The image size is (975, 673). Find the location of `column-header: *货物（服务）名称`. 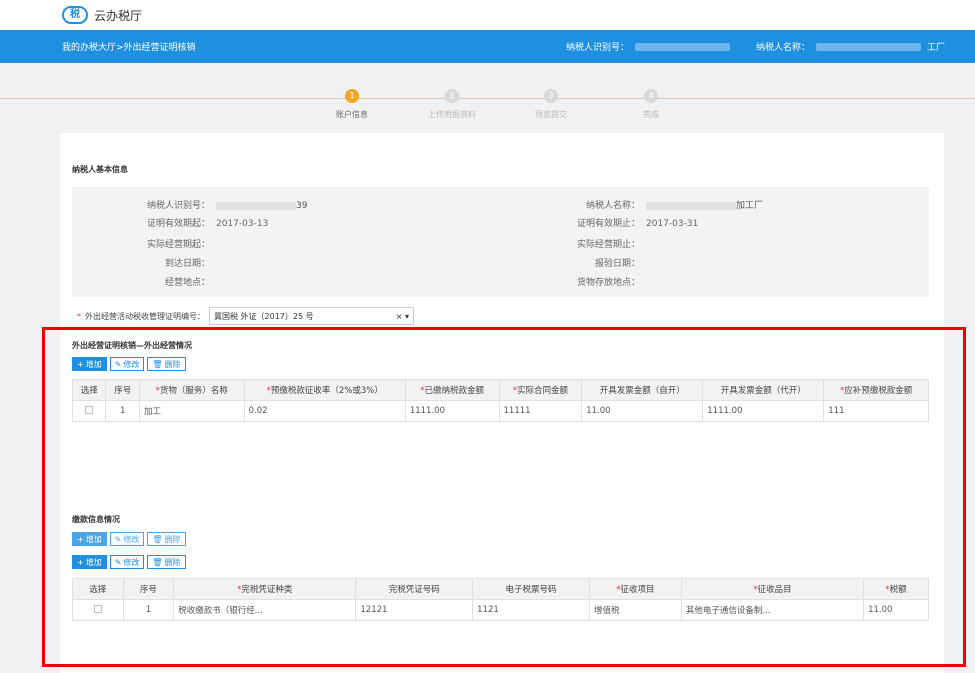

column-header: *货物（服务）名称 is located at coordinates (191, 390).